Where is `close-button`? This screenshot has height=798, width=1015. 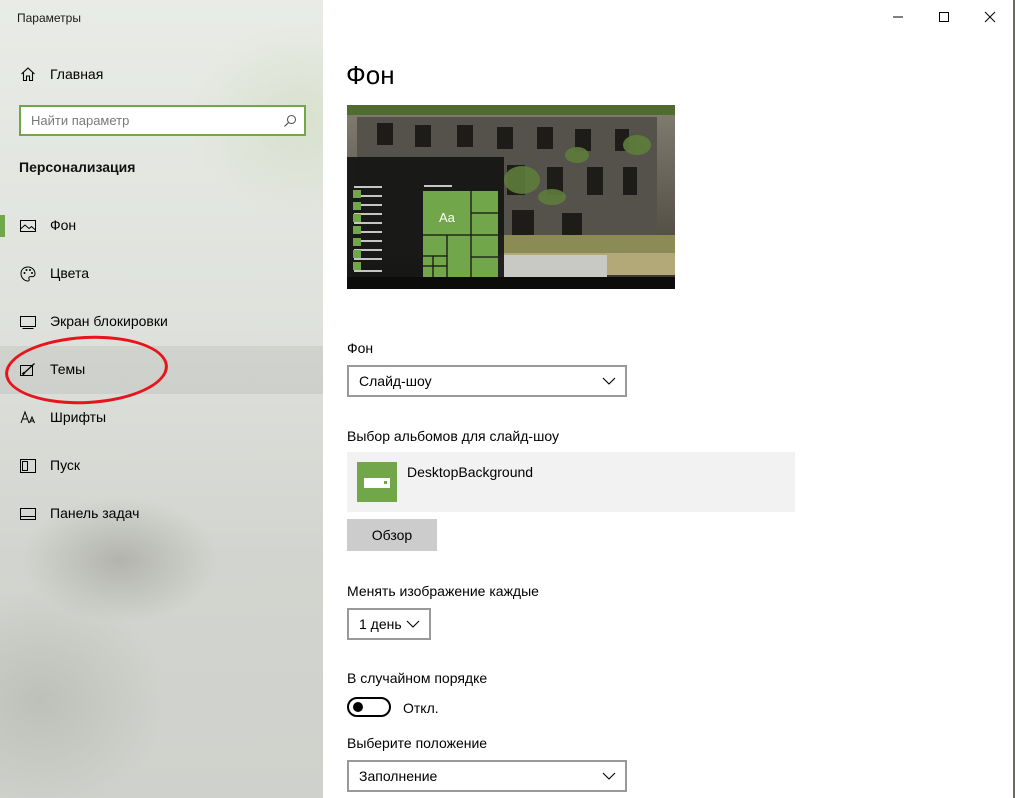 close-button is located at coordinates (990, 17).